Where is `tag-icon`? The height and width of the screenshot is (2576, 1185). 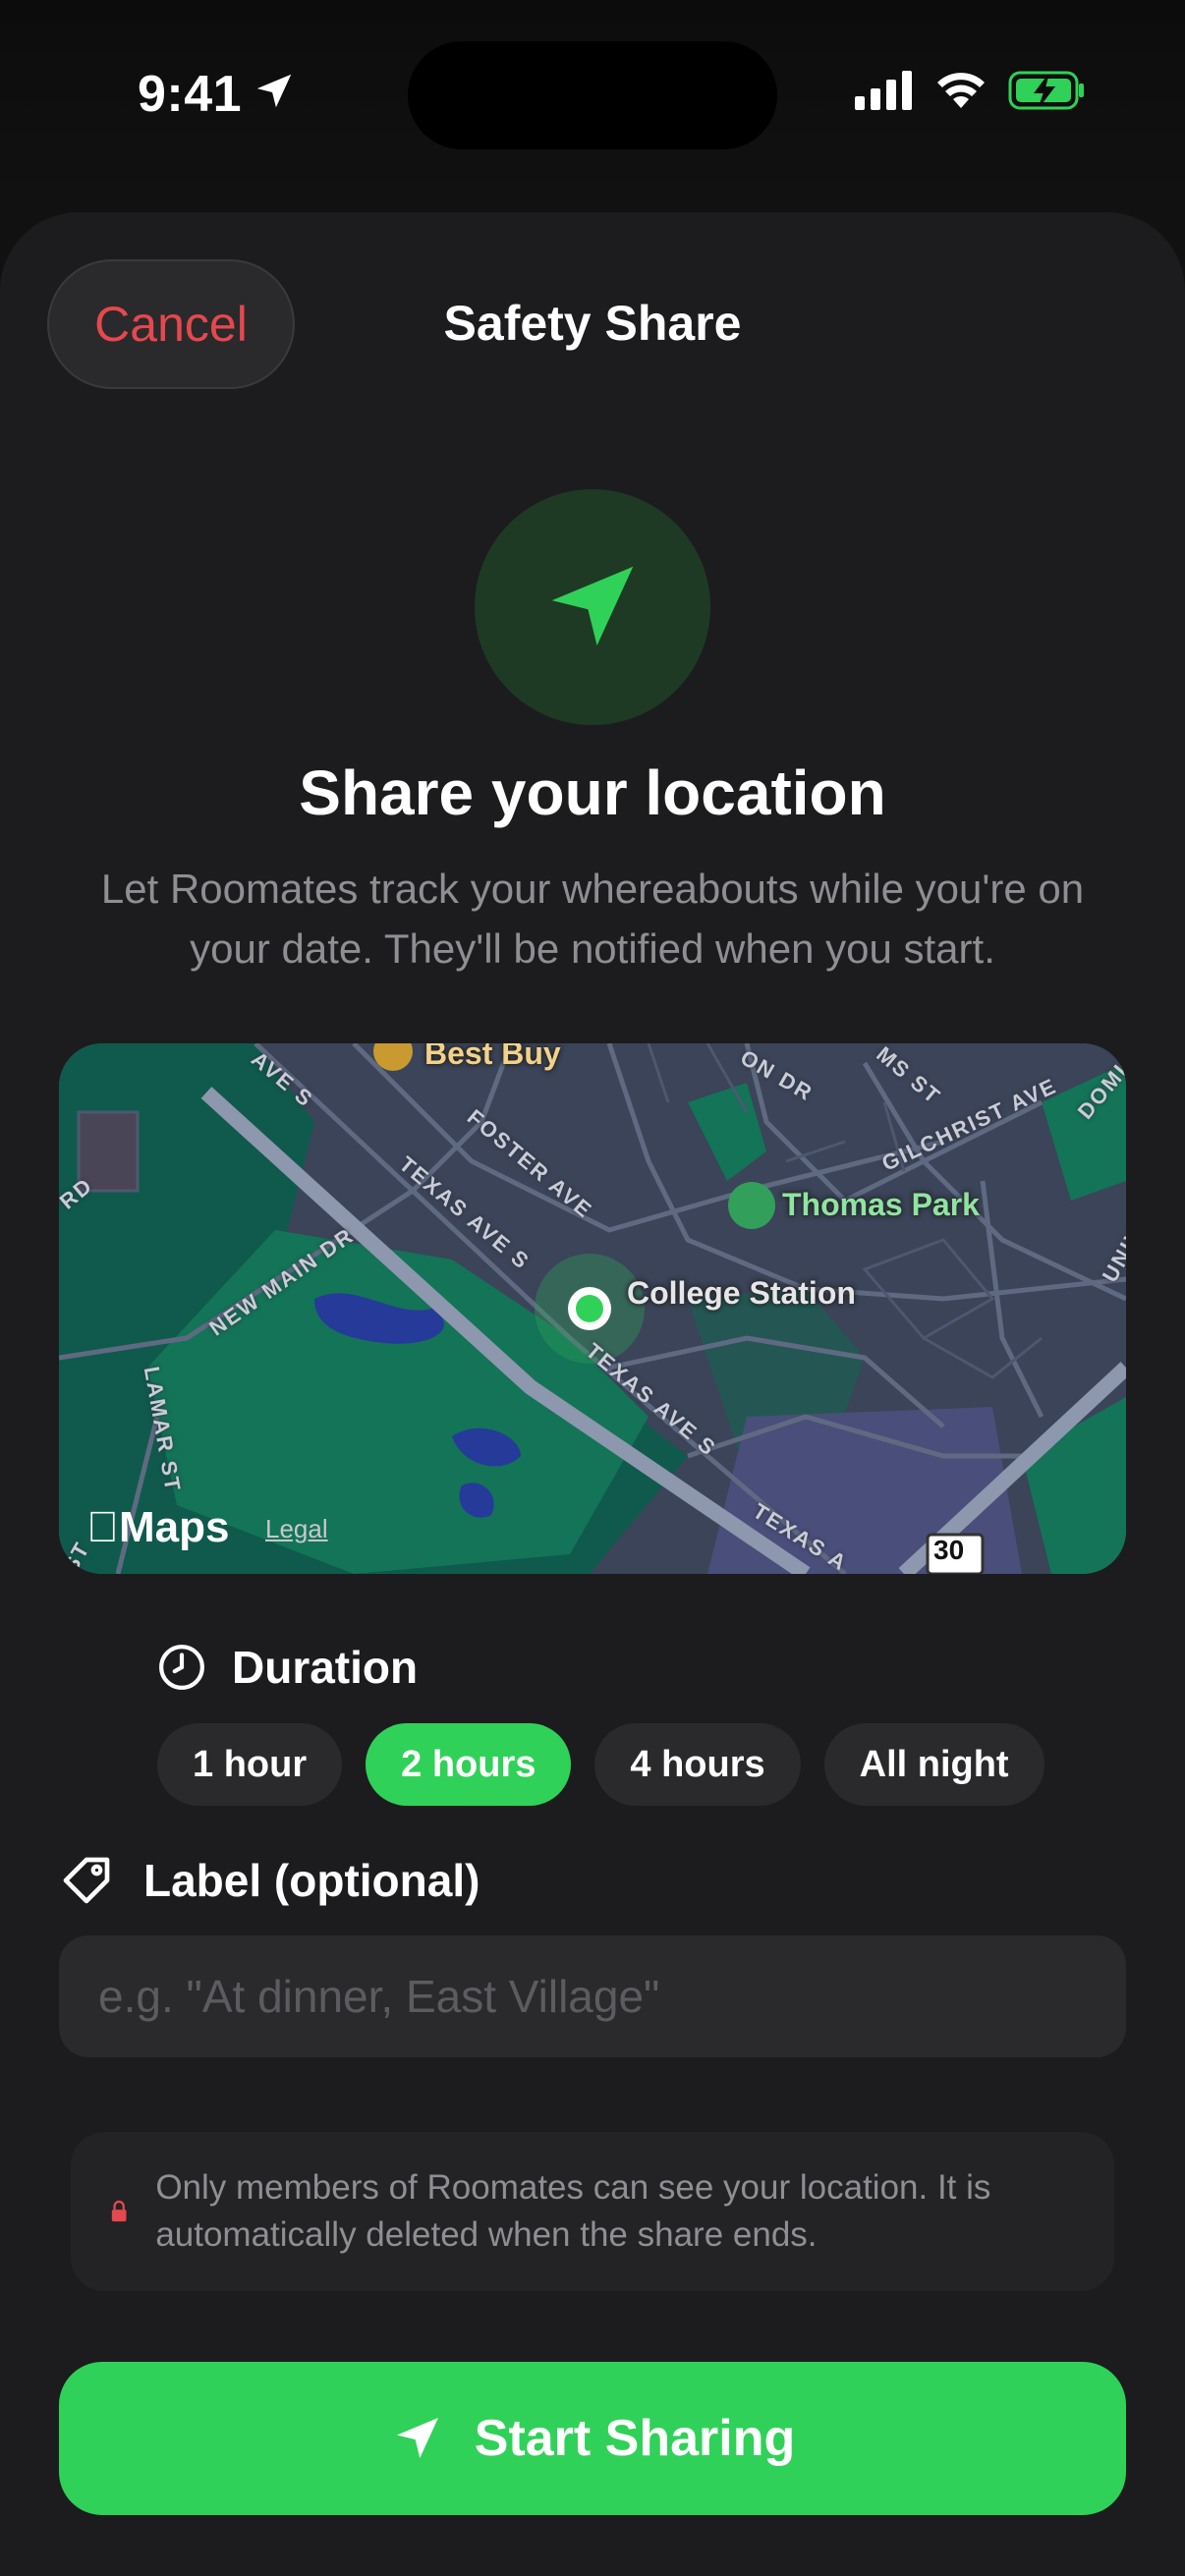 tag-icon is located at coordinates (87, 1880).